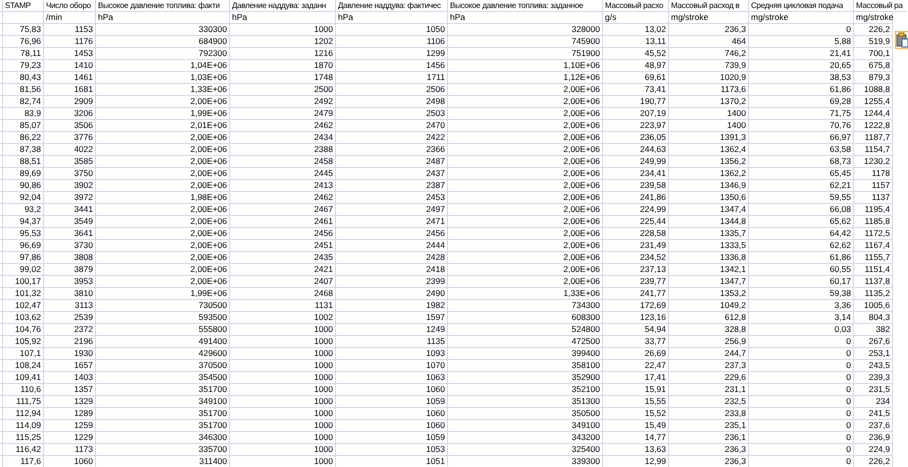  Describe the element at coordinates (901, 40) in the screenshot. I see `paste-options-icon` at that location.